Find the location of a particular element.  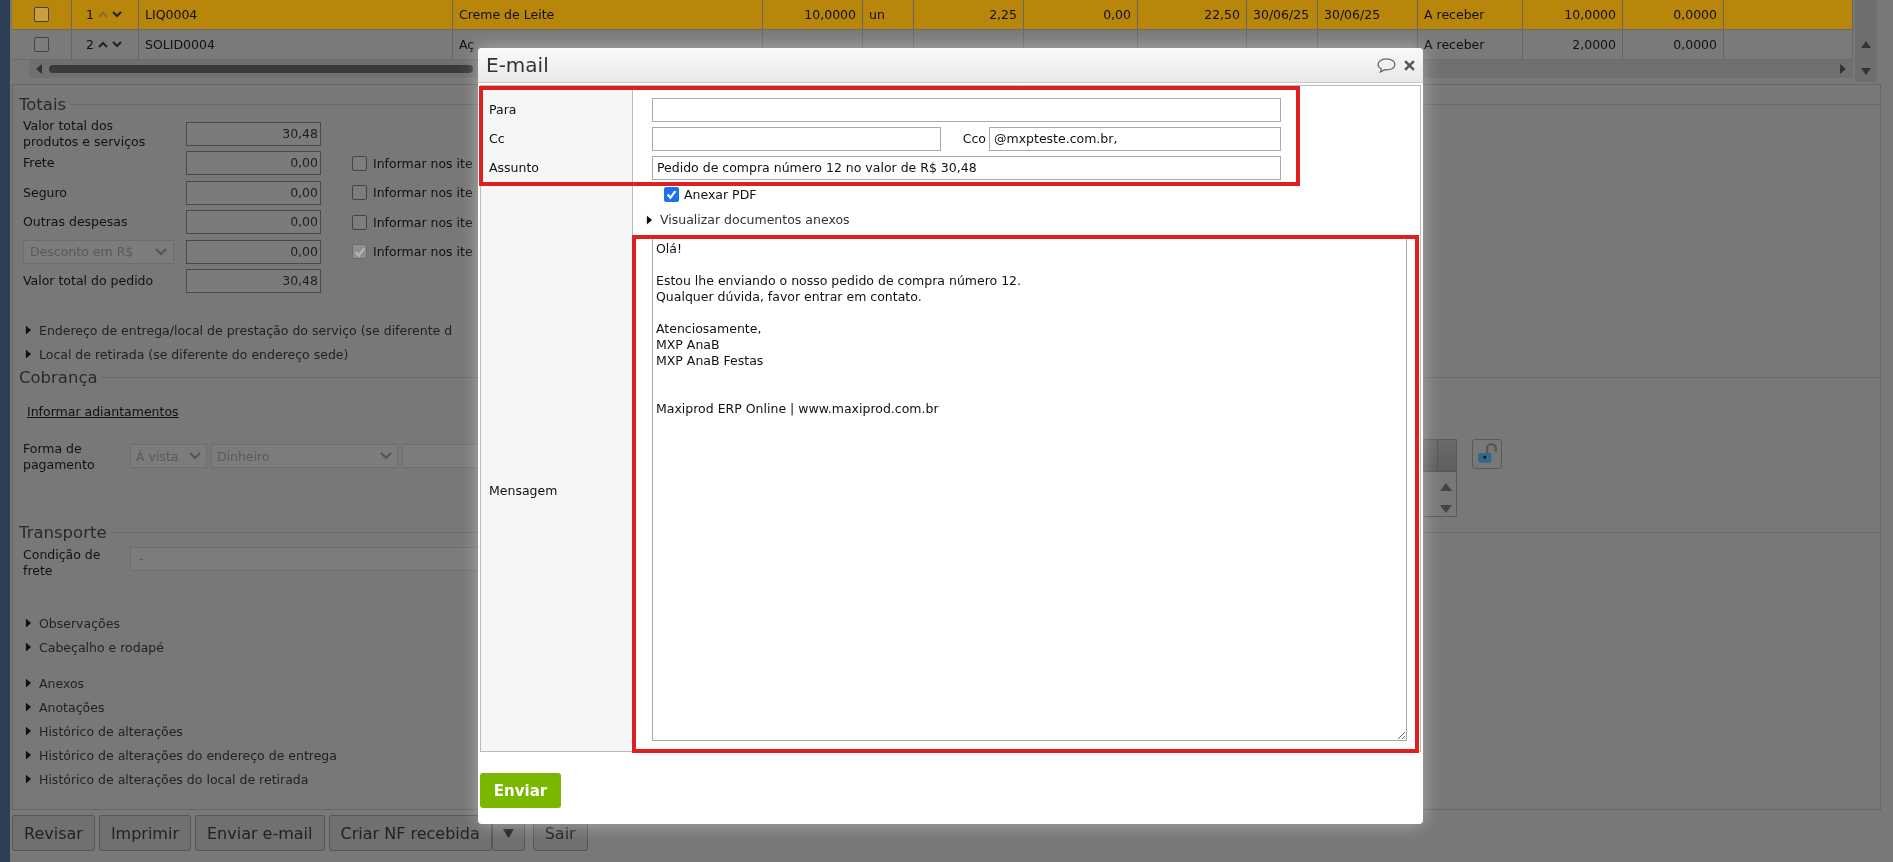

field-label: Forma de pagamento is located at coordinates (59, 457).